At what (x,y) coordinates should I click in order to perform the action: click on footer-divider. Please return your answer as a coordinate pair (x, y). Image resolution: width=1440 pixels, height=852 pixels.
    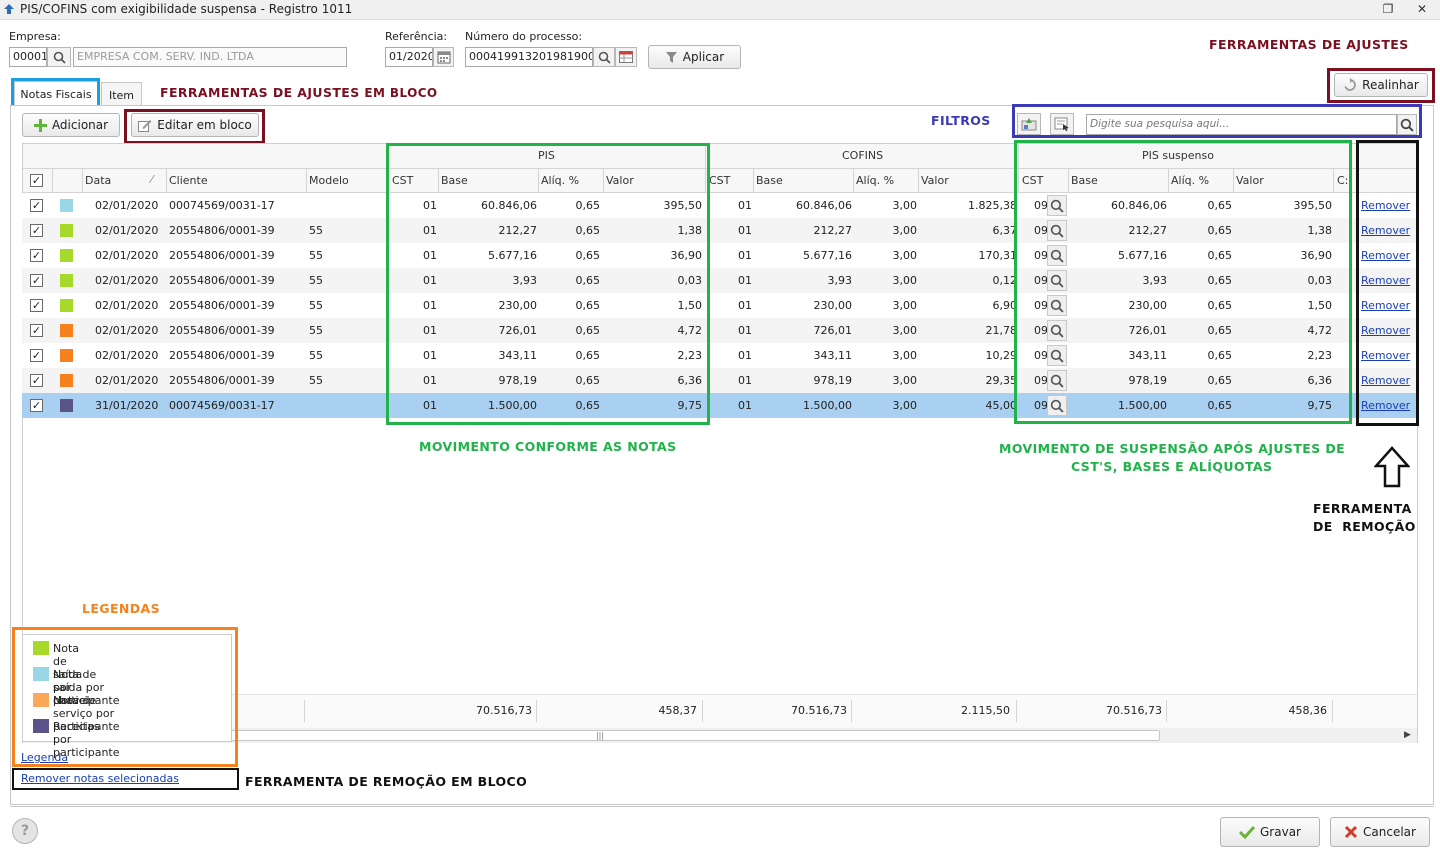
    Looking at the image, I should click on (722, 806).